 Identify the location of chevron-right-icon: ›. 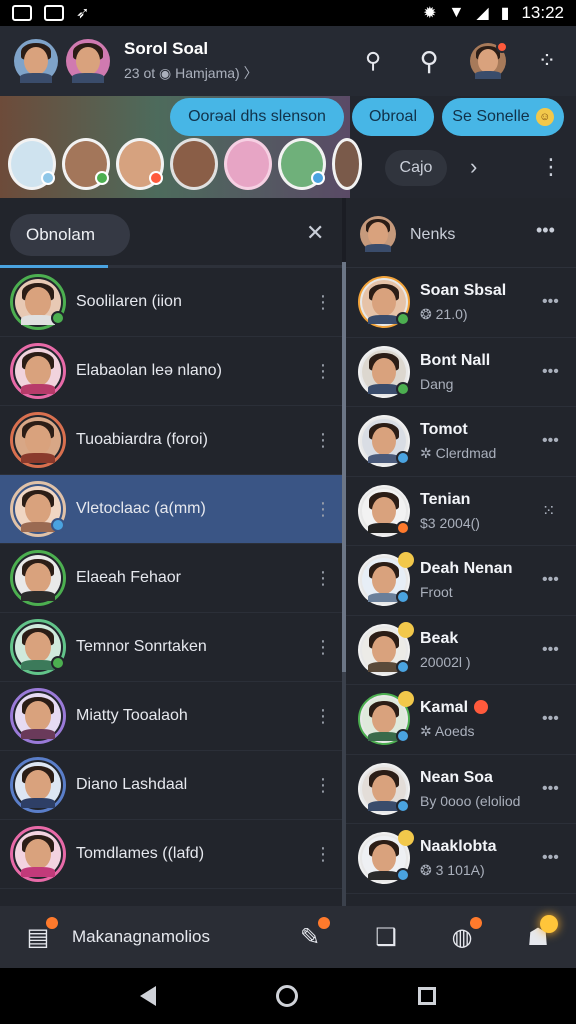
(473, 167).